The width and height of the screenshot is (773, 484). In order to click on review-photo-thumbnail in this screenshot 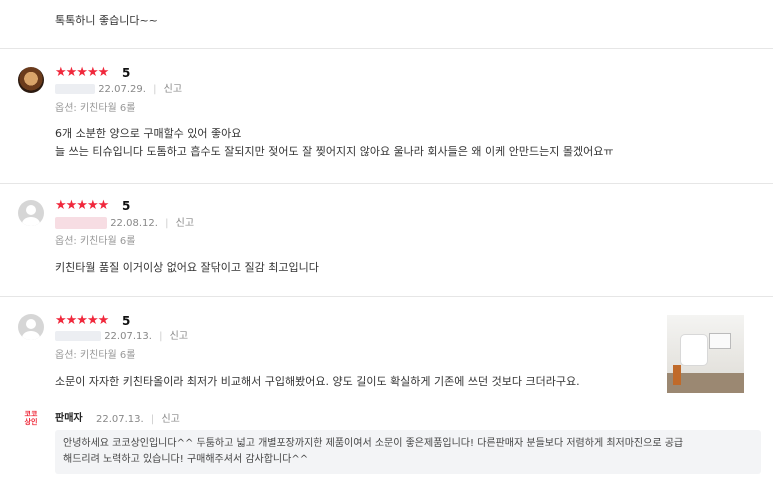, I will do `click(705, 354)`.